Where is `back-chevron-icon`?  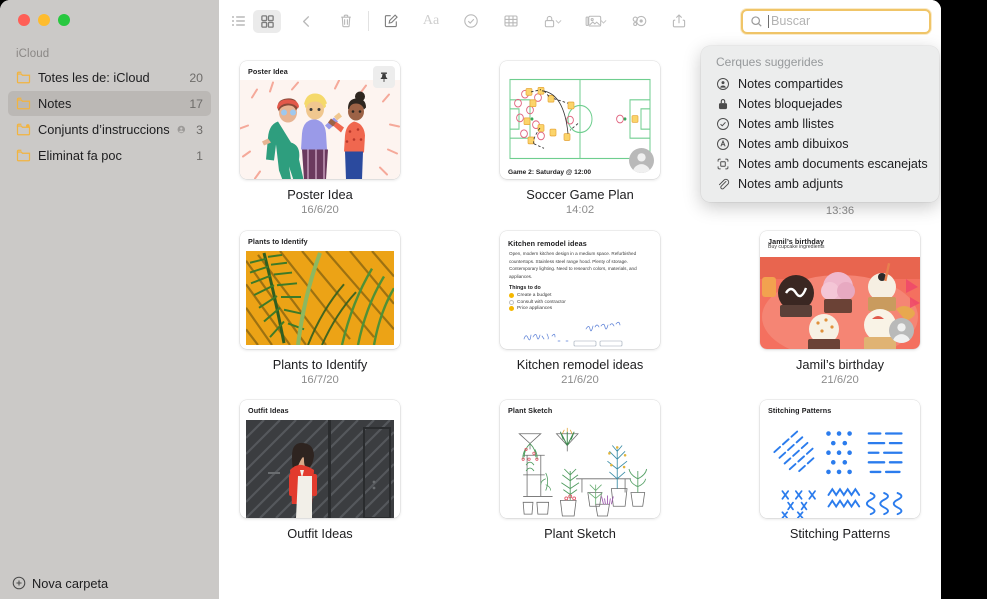
back-chevron-icon is located at coordinates (306, 21).